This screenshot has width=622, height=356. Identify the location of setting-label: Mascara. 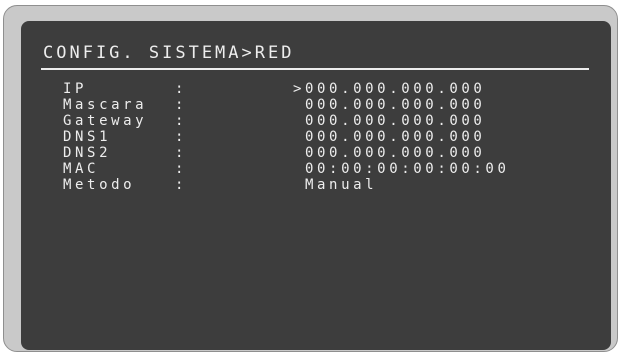
(105, 105).